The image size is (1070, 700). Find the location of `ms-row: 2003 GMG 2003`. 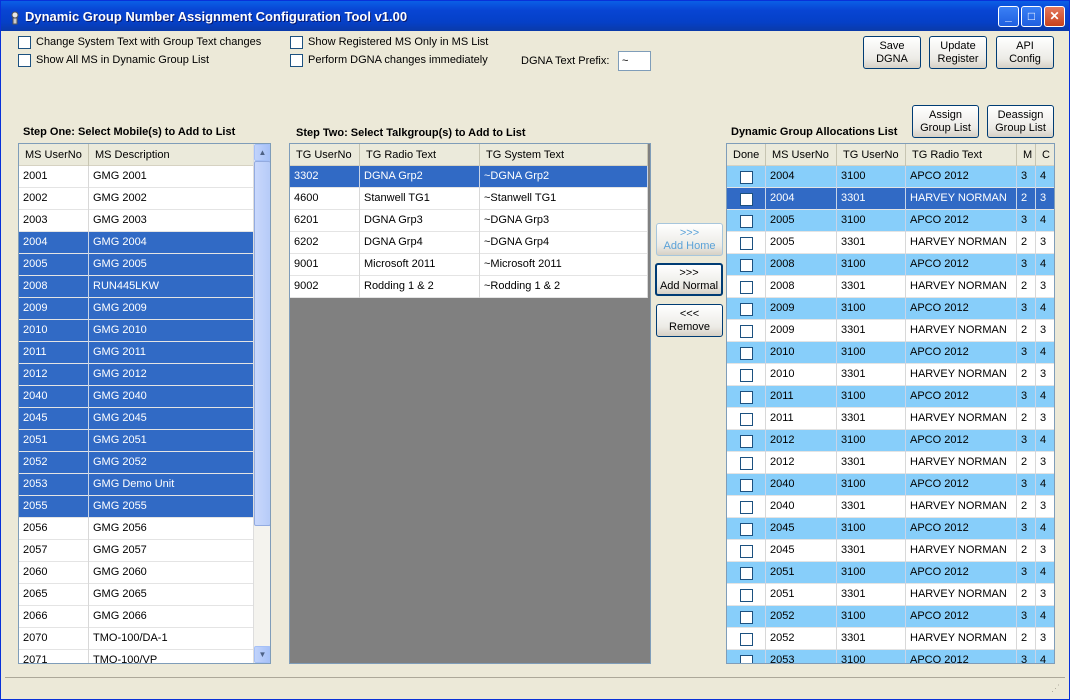

ms-row: 2003 GMG 2003 is located at coordinates (136, 221).